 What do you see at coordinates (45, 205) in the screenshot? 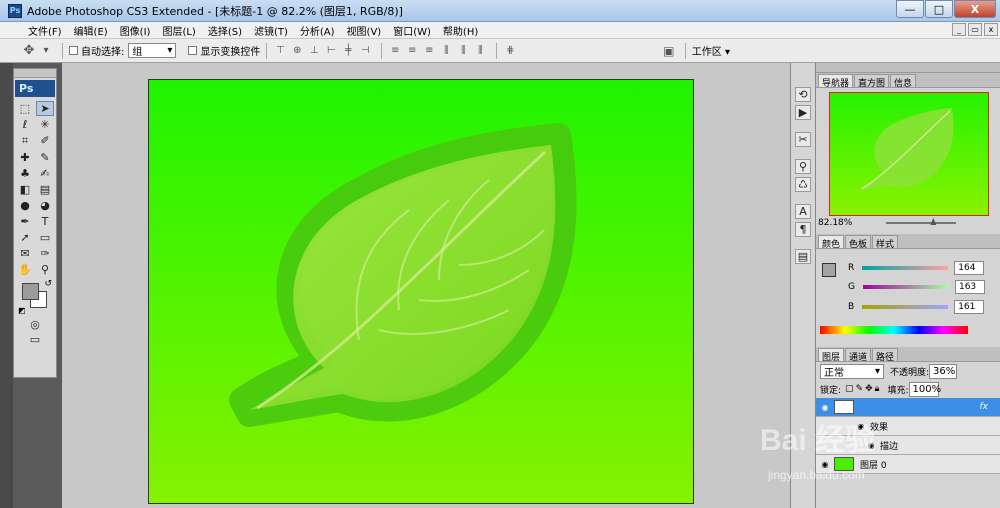
I see `dodge-tool-icon: ◕` at bounding box center [45, 205].